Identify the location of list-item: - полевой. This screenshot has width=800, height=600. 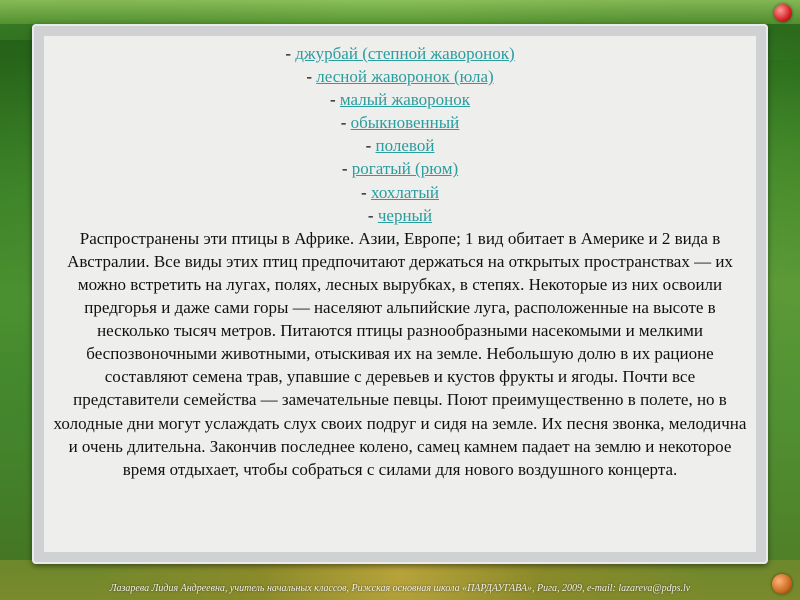
(400, 146).